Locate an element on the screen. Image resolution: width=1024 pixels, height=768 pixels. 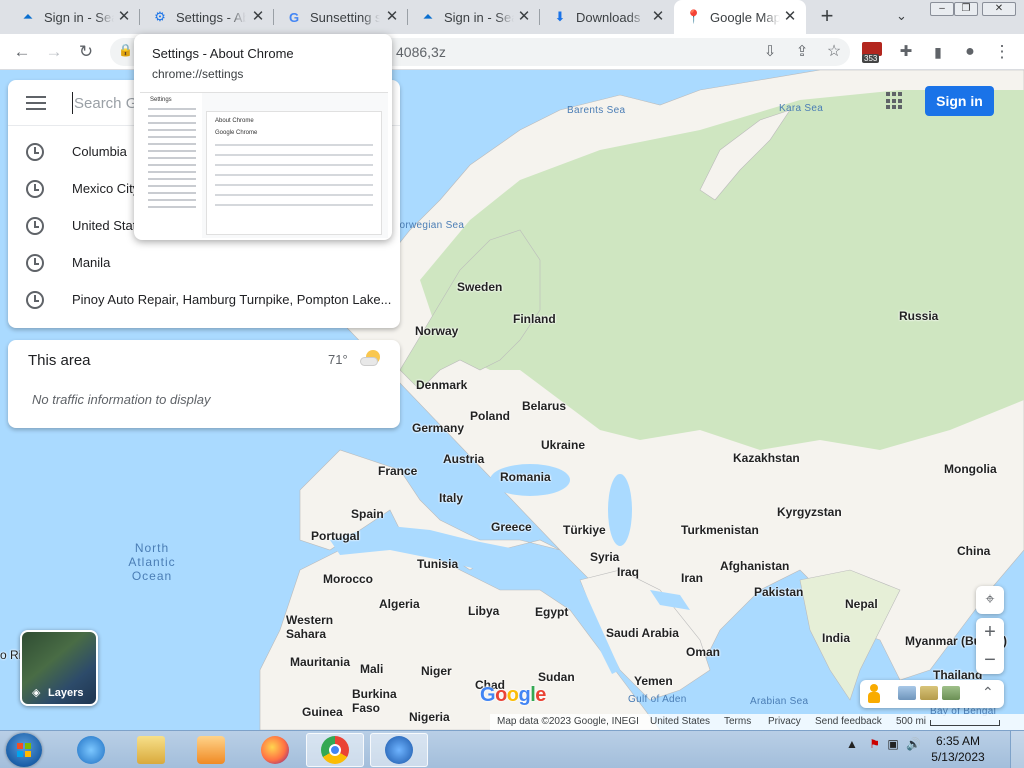
place-label: Iran is located at coordinates (692, 578).